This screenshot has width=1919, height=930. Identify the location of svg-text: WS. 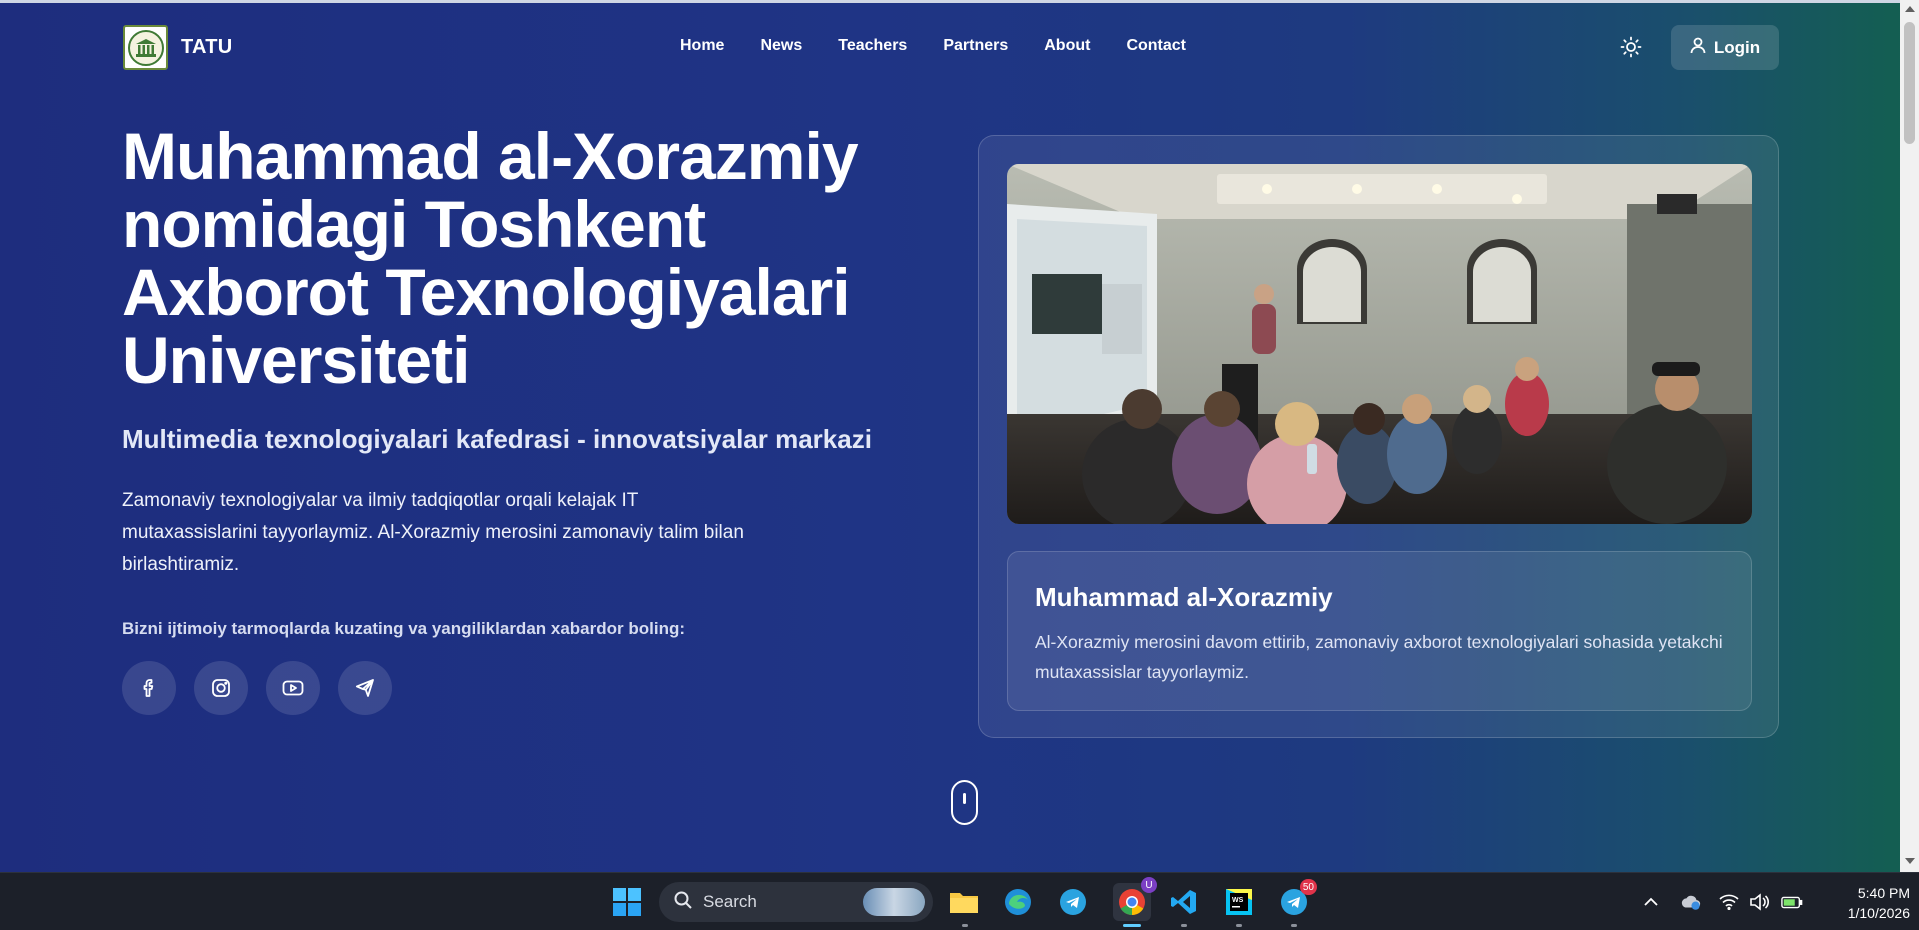
(1238, 900).